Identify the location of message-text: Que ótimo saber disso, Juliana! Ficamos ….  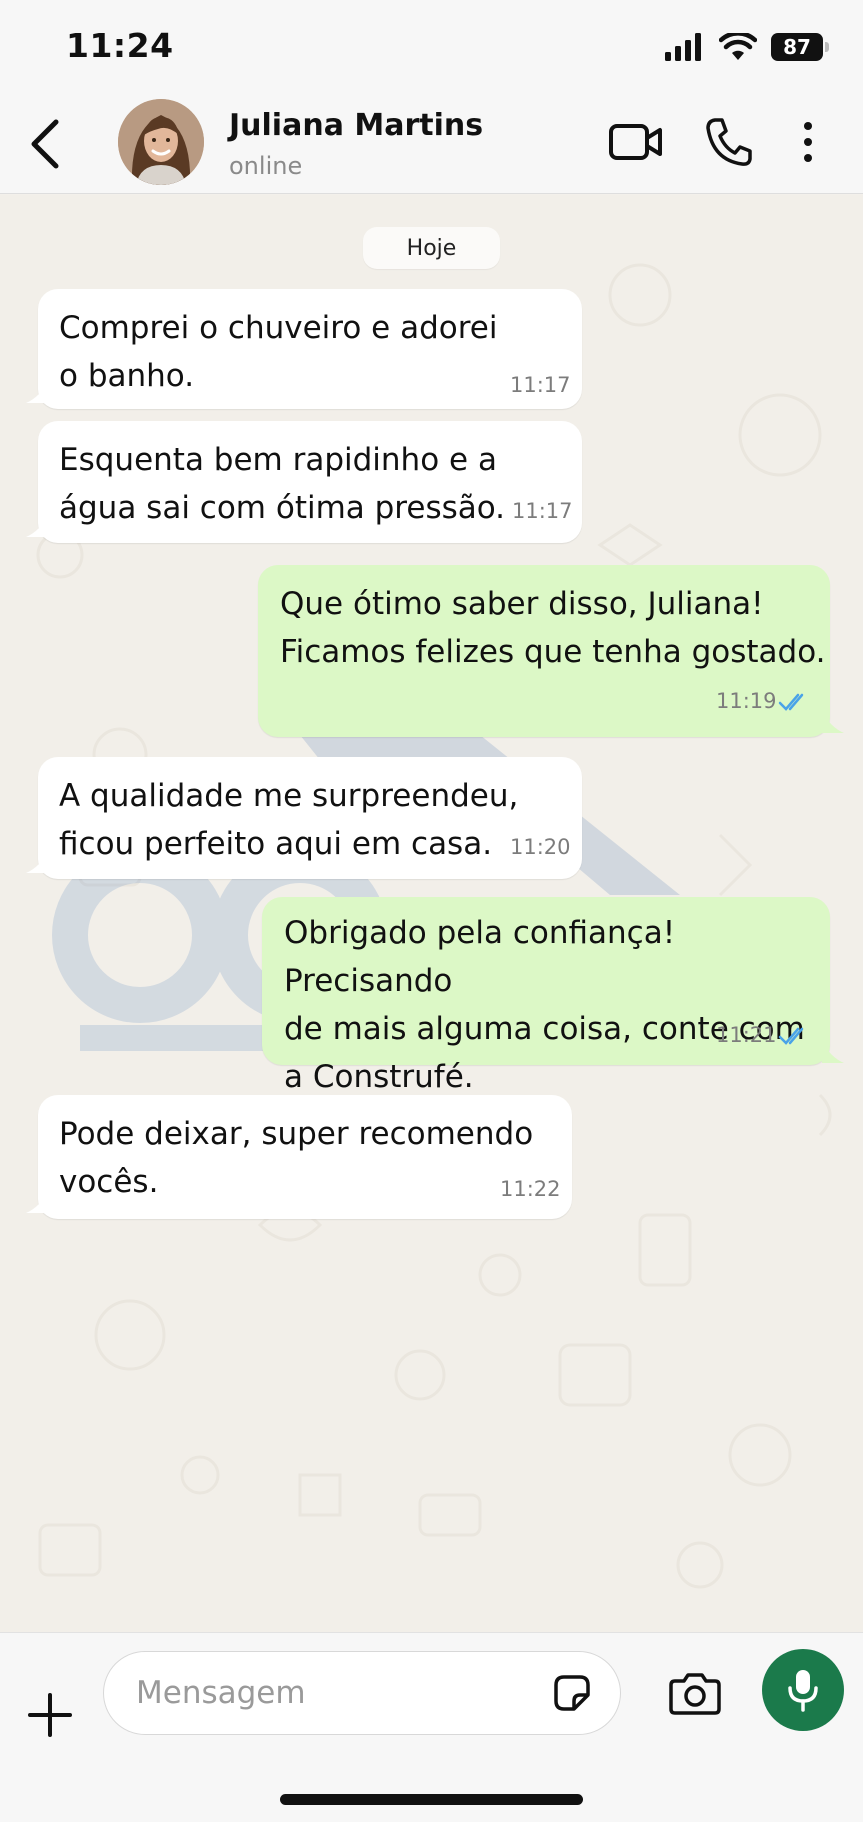
(553, 628).